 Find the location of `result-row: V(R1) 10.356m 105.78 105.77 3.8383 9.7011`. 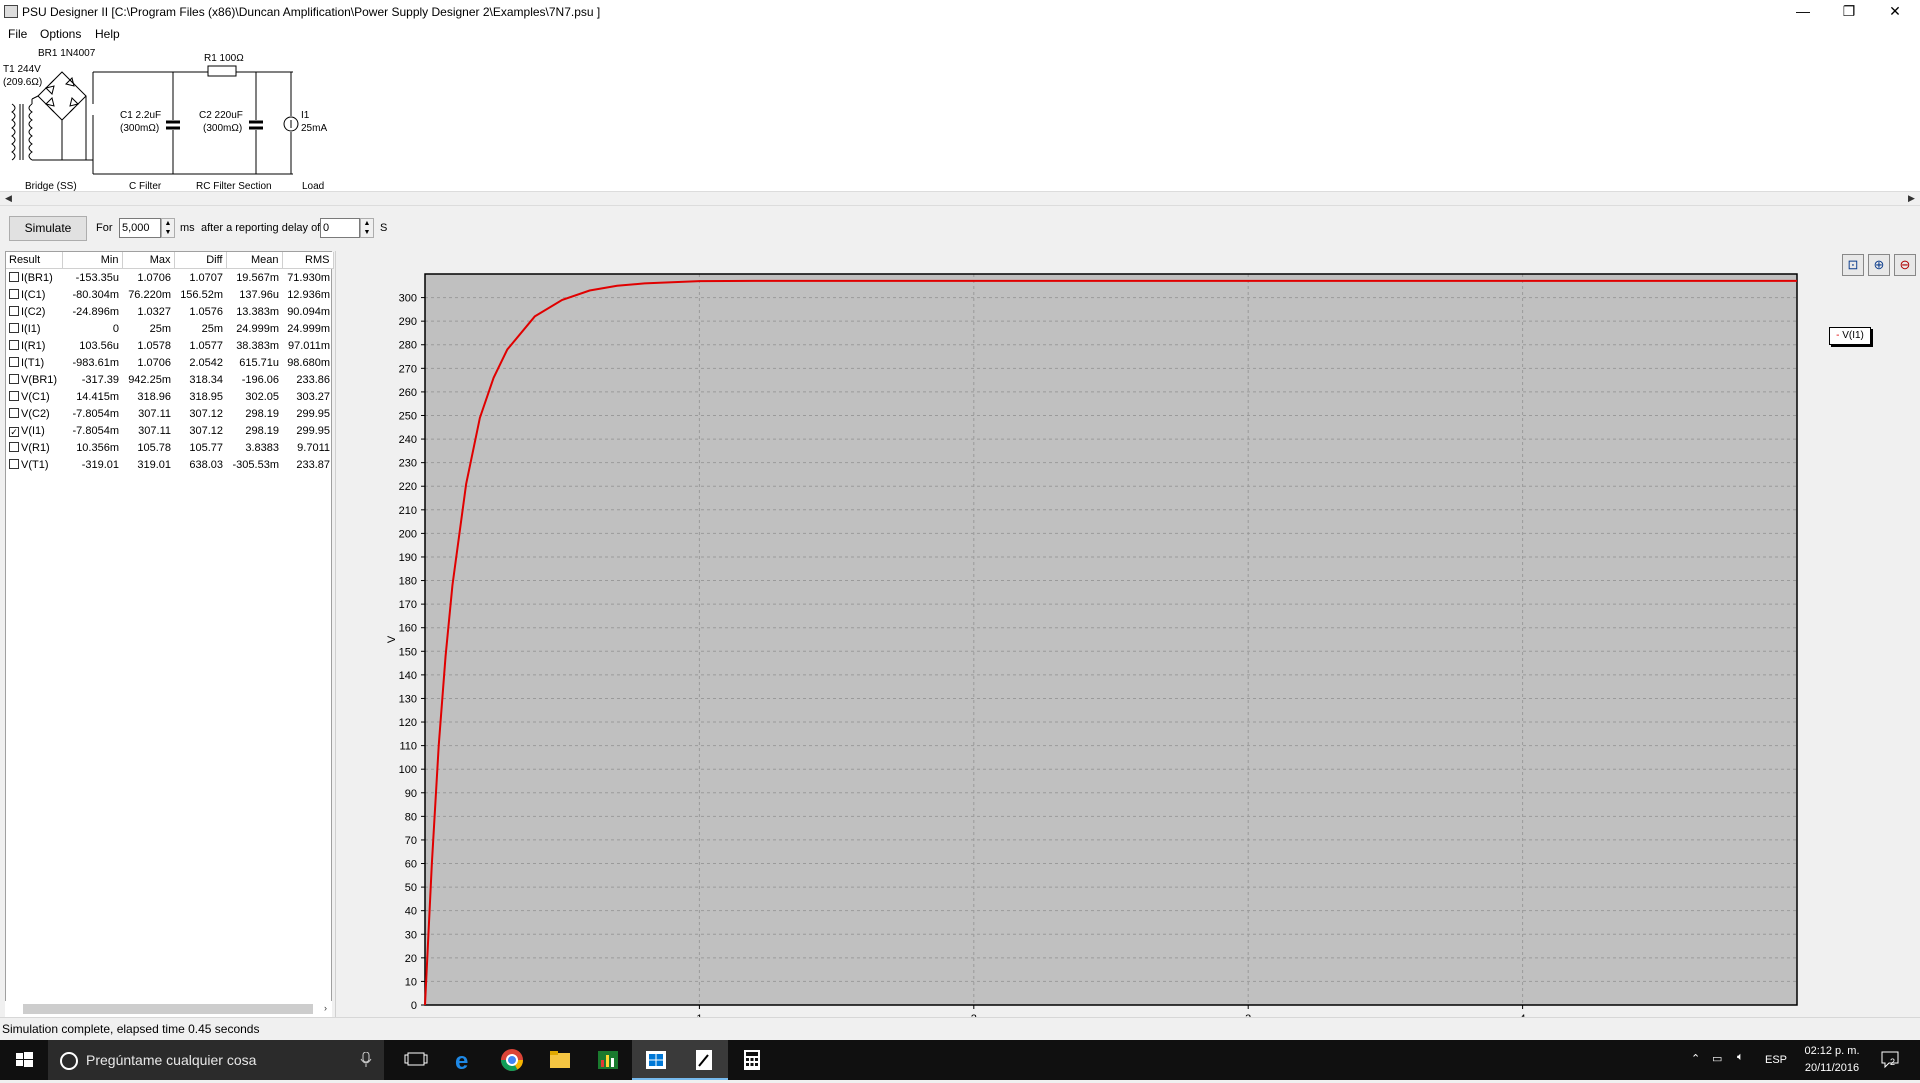

result-row: V(R1) 10.356m 105.78 105.77 3.8383 9.7011 is located at coordinates (169, 447).